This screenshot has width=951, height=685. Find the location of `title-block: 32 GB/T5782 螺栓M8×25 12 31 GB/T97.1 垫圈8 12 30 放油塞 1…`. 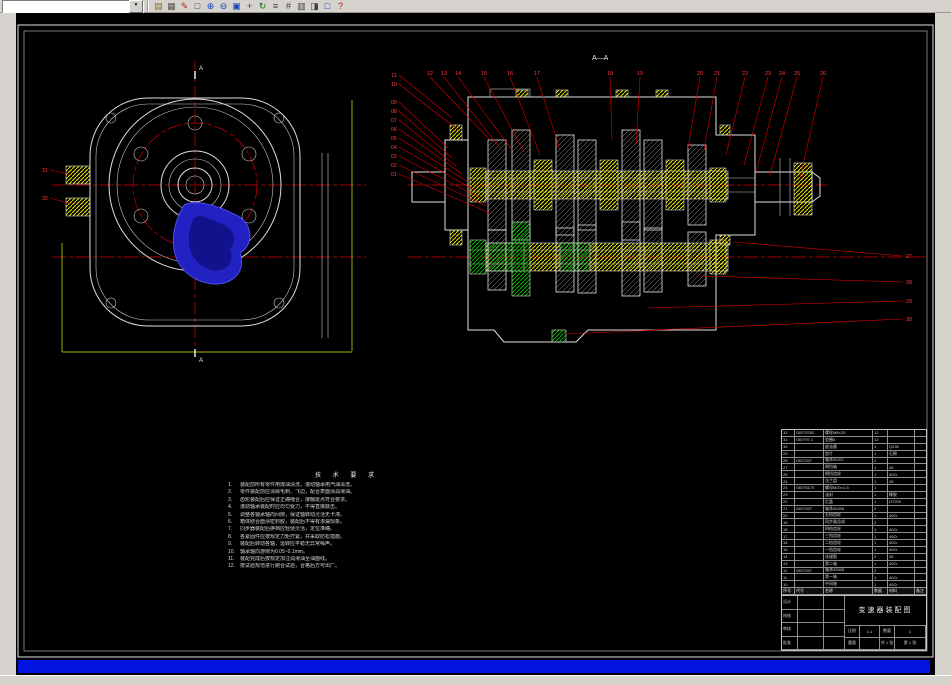

title-block: 32 GB/T5782 螺栓M8×25 12 31 GB/T97.1 垫圈8 12 30 放油塞 1… is located at coordinates (854, 540).